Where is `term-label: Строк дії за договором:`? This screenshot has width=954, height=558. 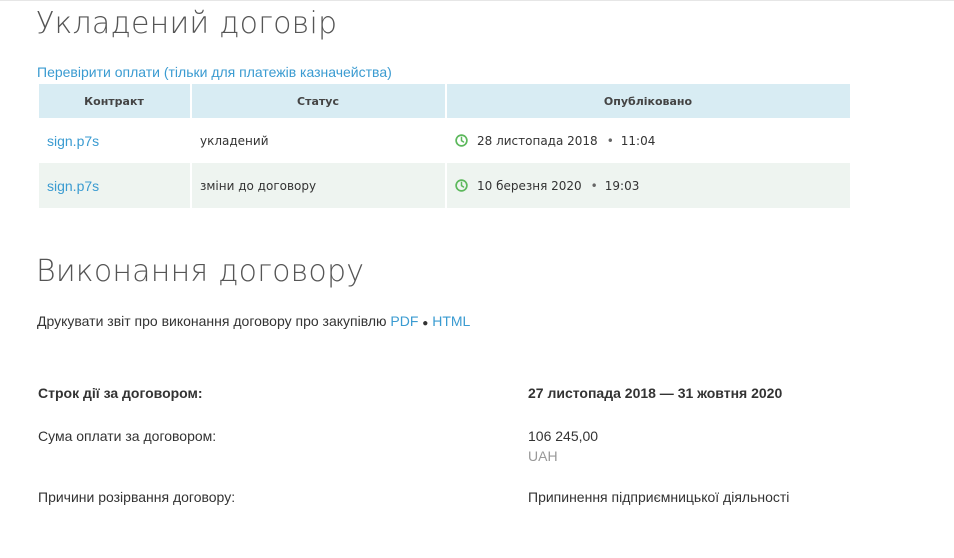 term-label: Строк дії за договором: is located at coordinates (120, 393).